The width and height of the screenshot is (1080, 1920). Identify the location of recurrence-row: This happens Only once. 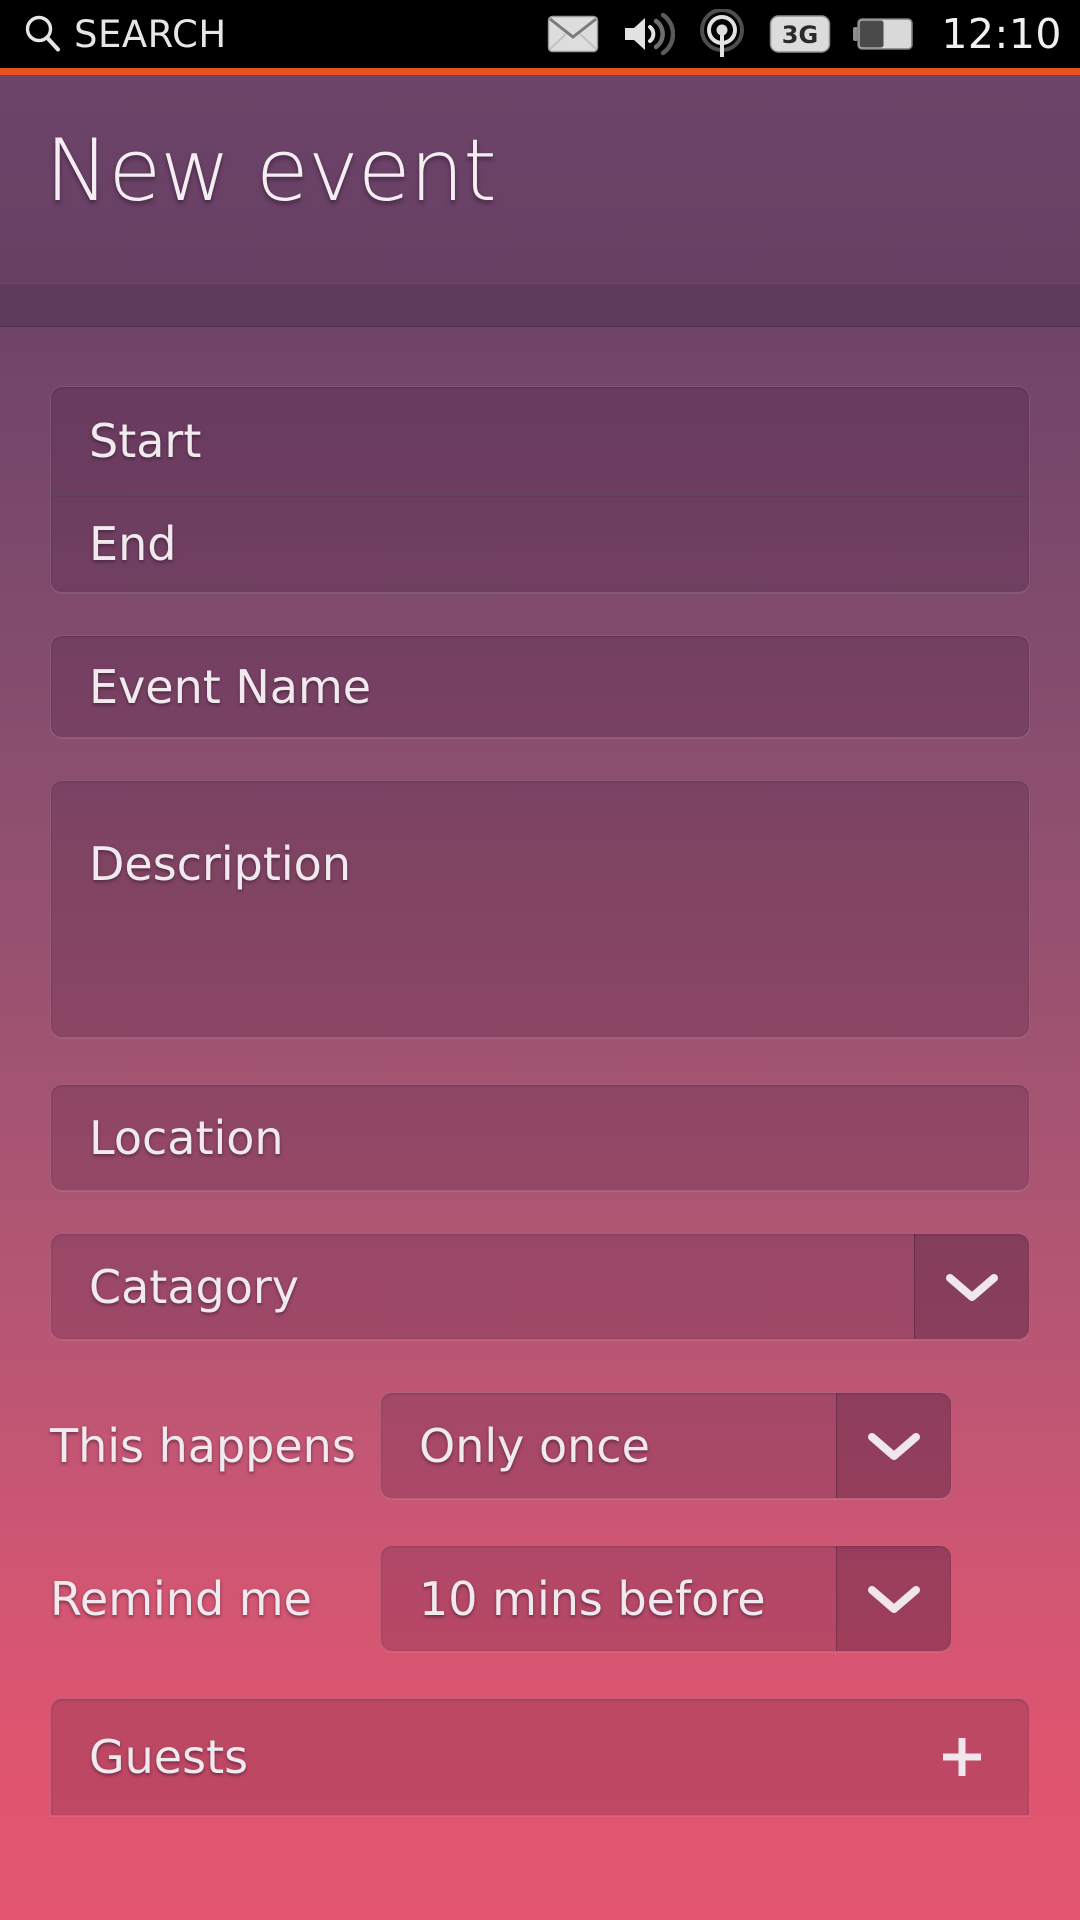
(540, 1445).